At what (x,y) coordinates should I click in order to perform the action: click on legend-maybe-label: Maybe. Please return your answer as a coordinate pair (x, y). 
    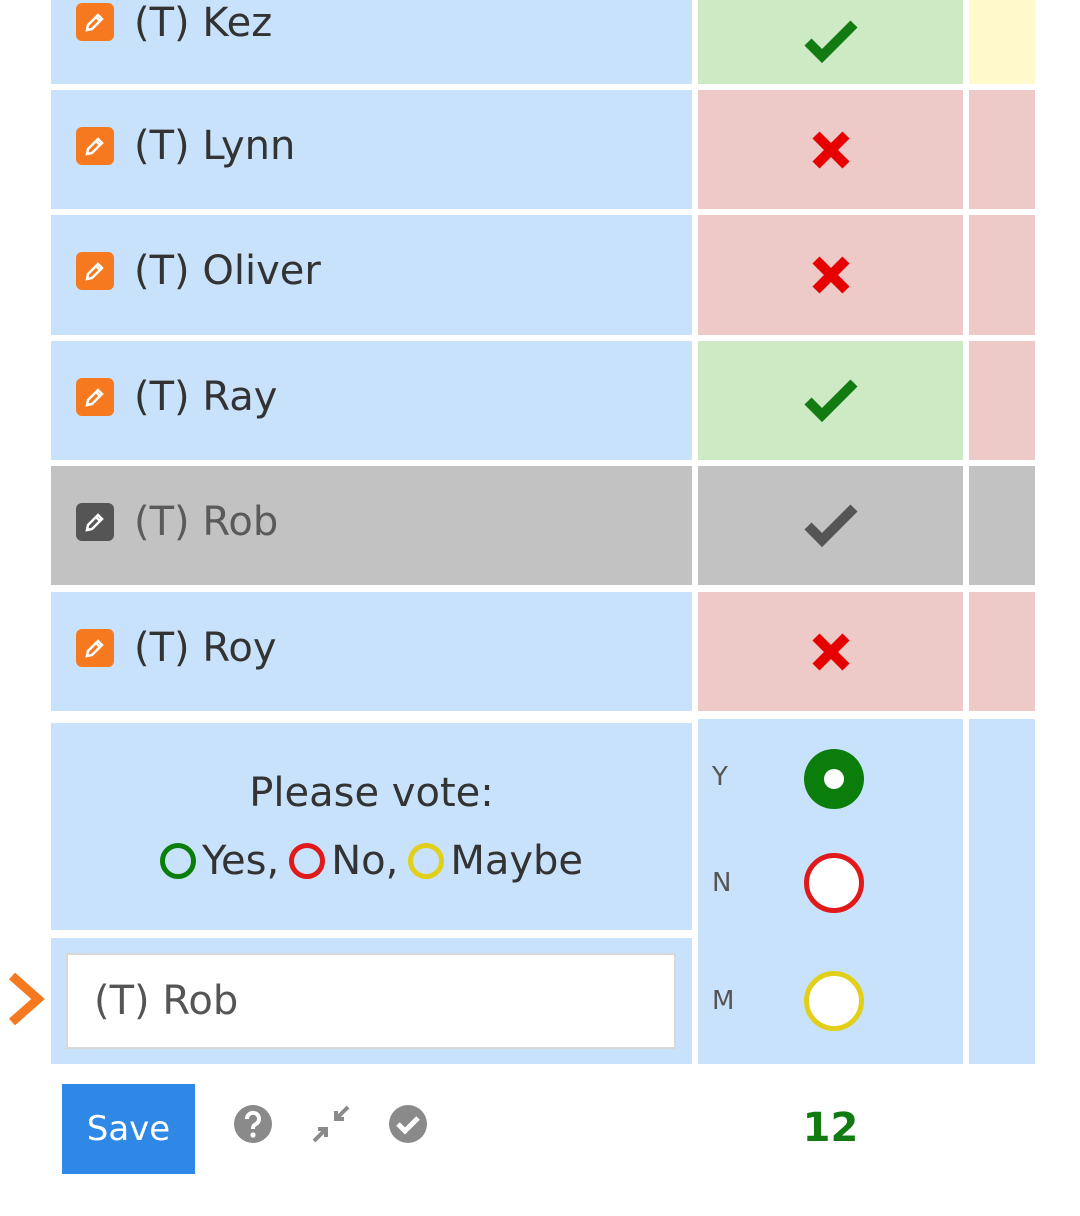
    Looking at the image, I should click on (517, 861).